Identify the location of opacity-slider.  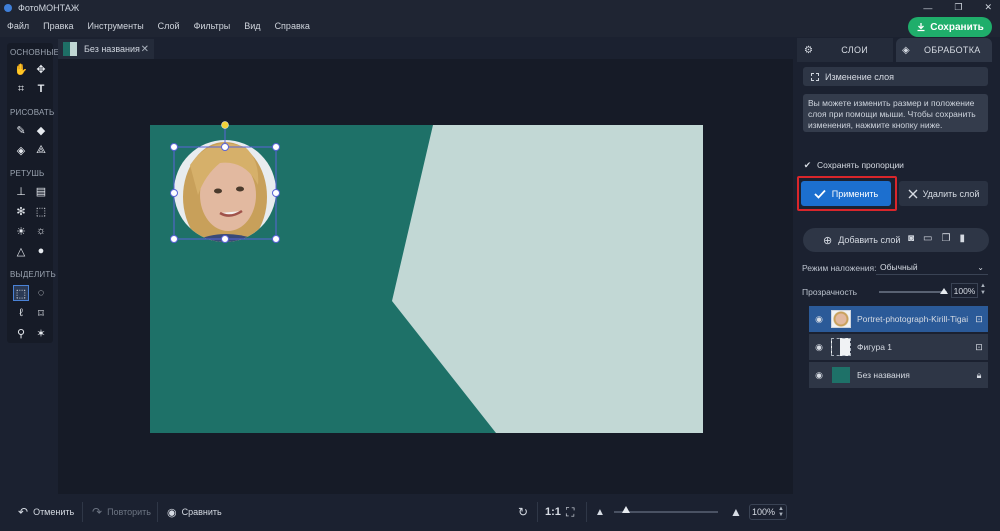
(913, 292).